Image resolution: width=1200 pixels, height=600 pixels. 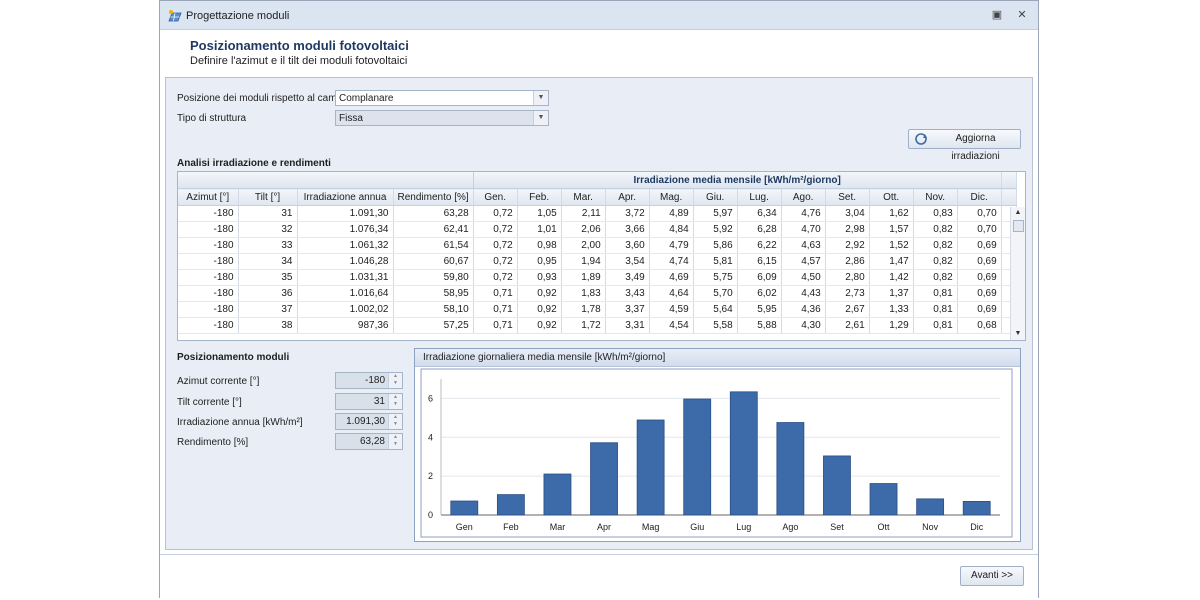 What do you see at coordinates (1018, 213) in the screenshot?
I see `scroll-up-icon: ▲` at bounding box center [1018, 213].